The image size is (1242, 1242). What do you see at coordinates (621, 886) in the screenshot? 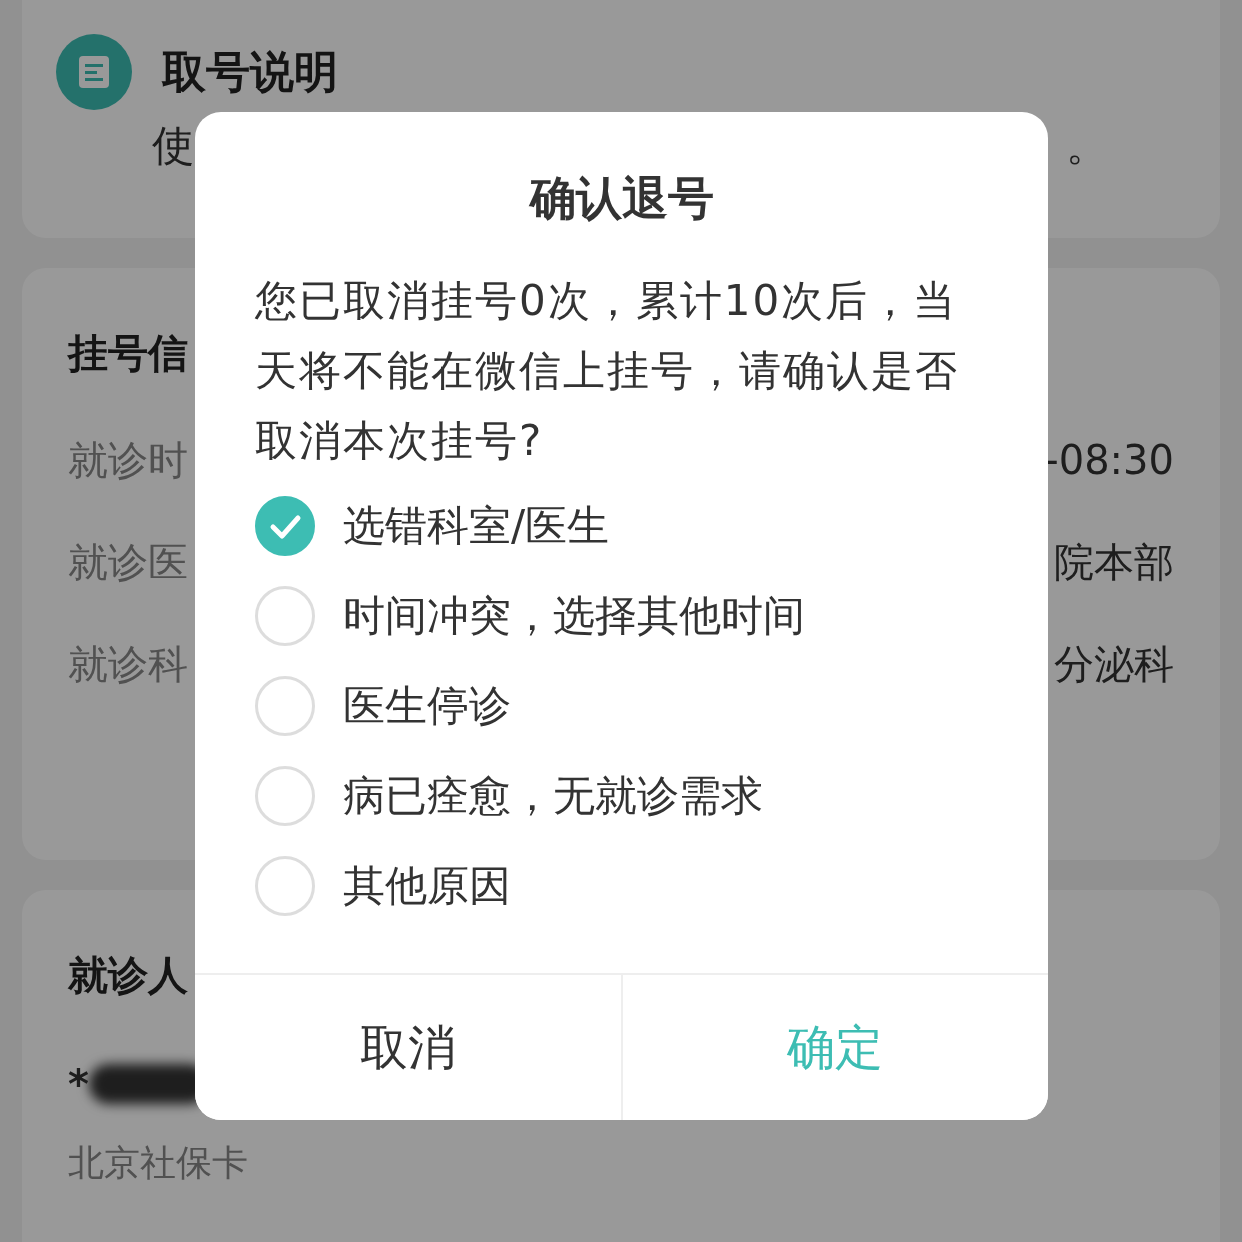
I see `reason-option: 其他原因` at bounding box center [621, 886].